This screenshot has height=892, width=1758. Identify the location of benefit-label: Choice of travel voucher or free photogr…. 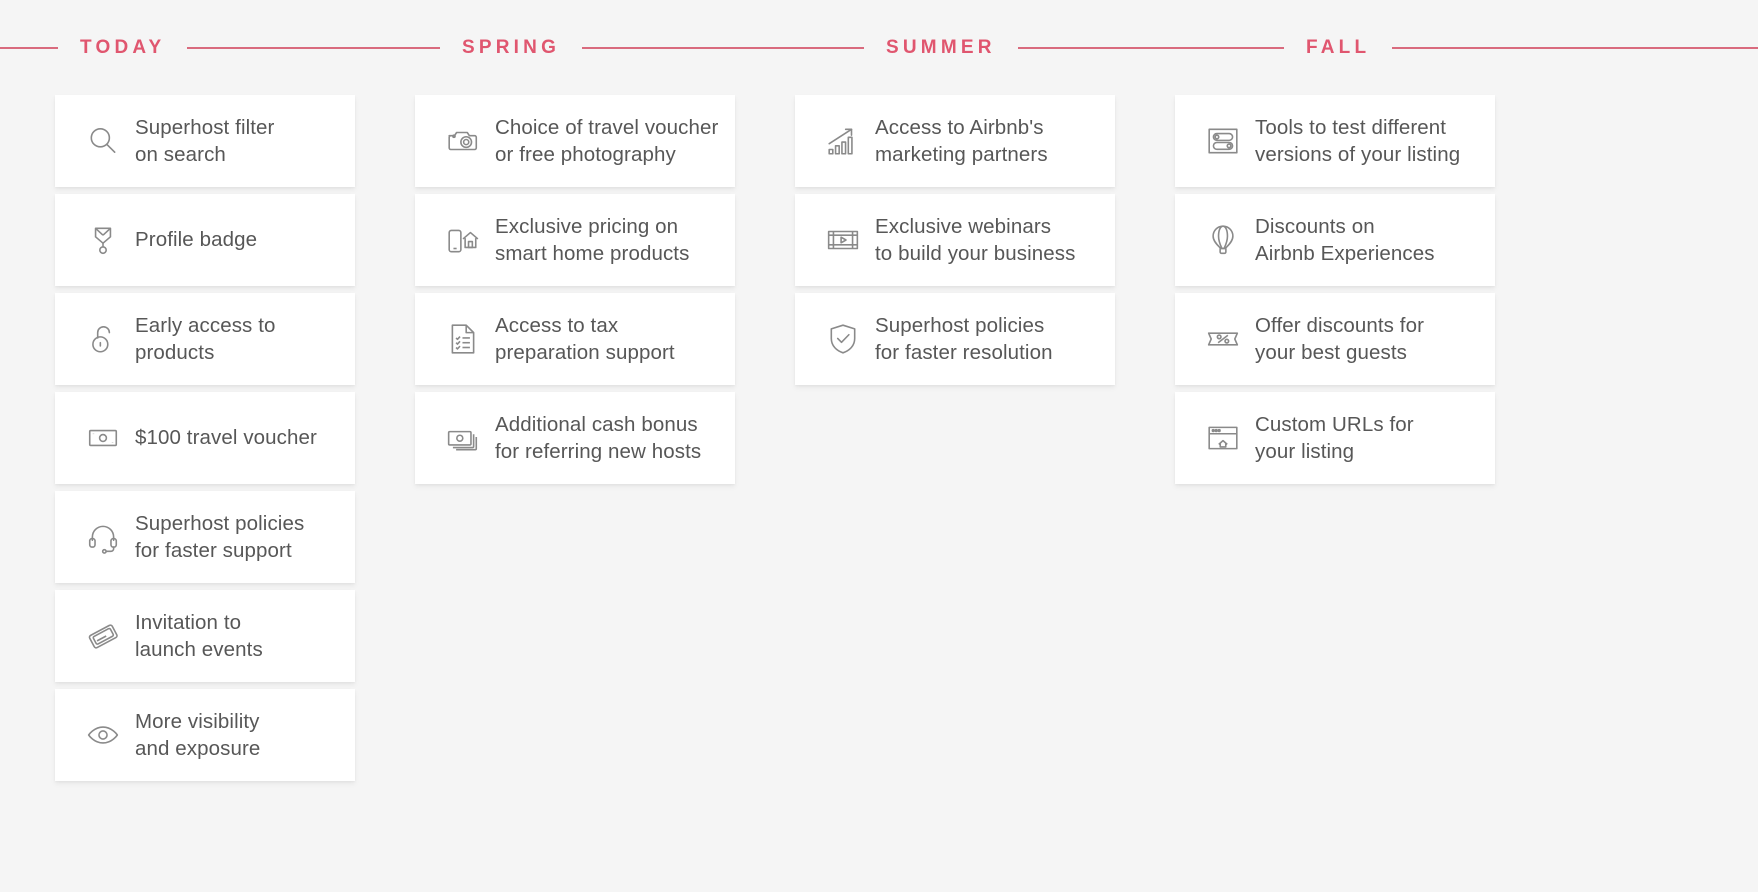
(607, 140).